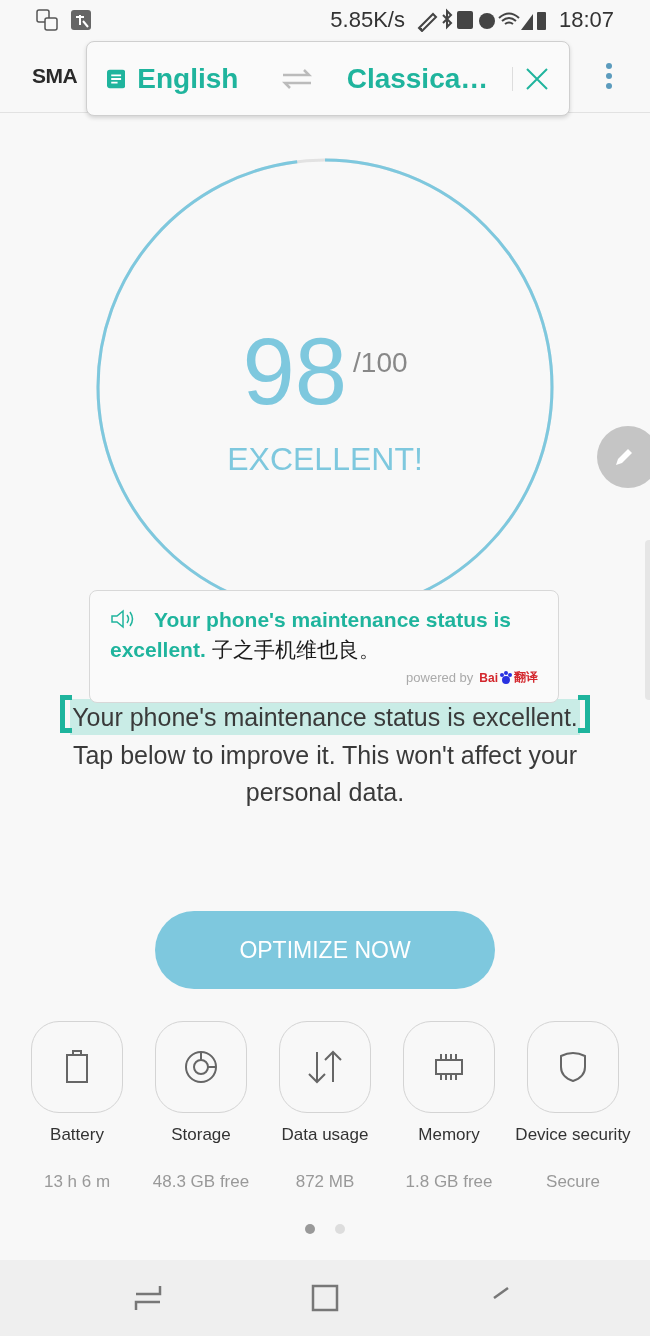 This screenshot has width=650, height=1336. I want to click on baidu-logo: Bai 翻译, so click(508, 677).